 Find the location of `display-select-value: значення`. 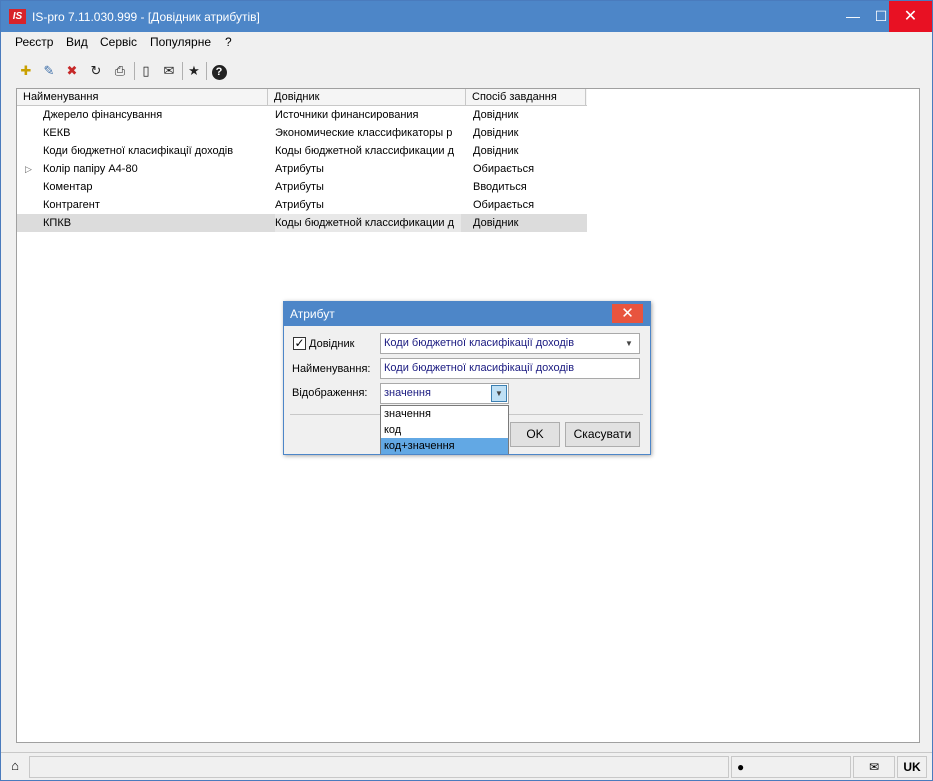

display-select-value: значення is located at coordinates (407, 393).